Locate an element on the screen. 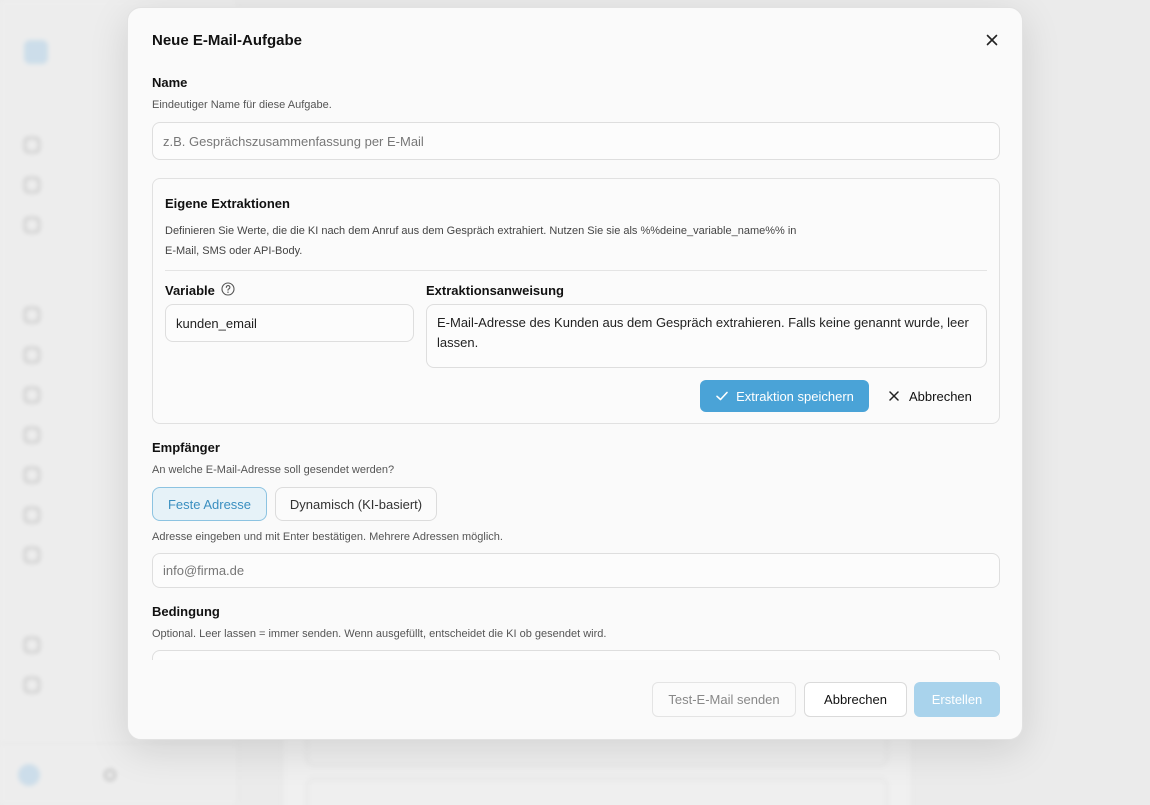 The height and width of the screenshot is (805, 1150). condition-input is located at coordinates (576, 655).